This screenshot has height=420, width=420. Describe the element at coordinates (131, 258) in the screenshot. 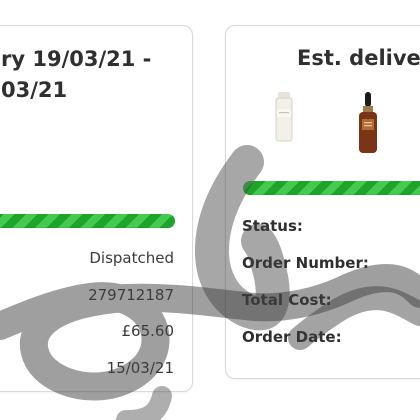

I see `status-value: Dispatched` at that location.